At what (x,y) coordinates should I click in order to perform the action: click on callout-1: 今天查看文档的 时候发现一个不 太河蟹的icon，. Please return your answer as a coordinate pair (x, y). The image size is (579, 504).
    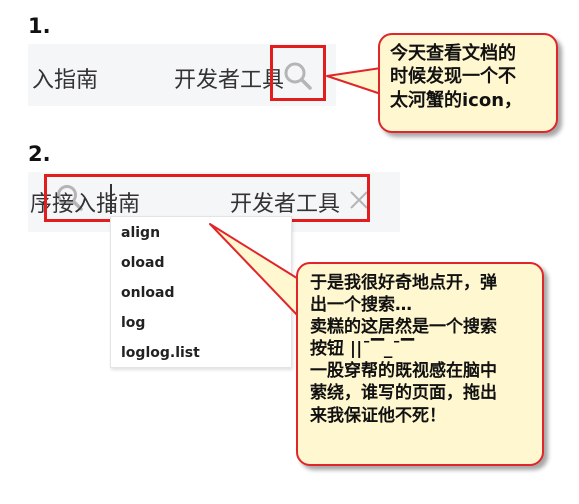
    Looking at the image, I should click on (468, 83).